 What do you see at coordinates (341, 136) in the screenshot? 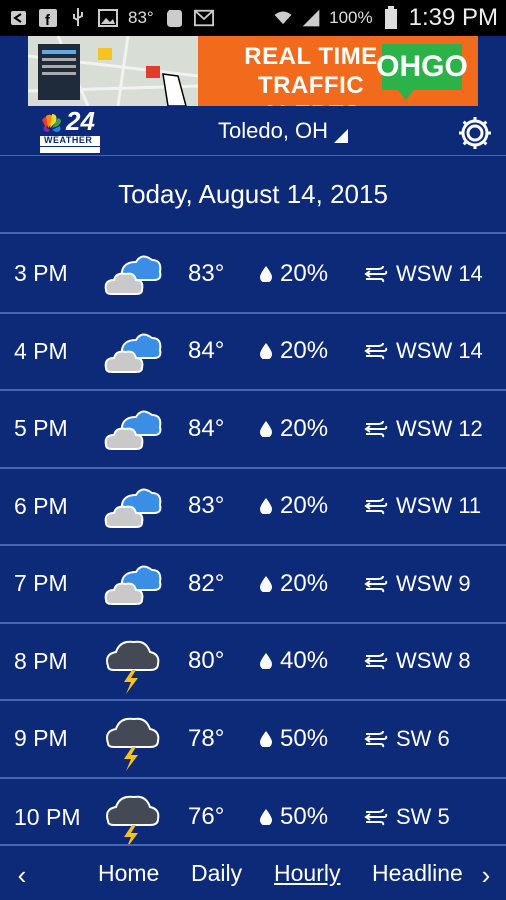
I see `dropdown-arrow-icon` at bounding box center [341, 136].